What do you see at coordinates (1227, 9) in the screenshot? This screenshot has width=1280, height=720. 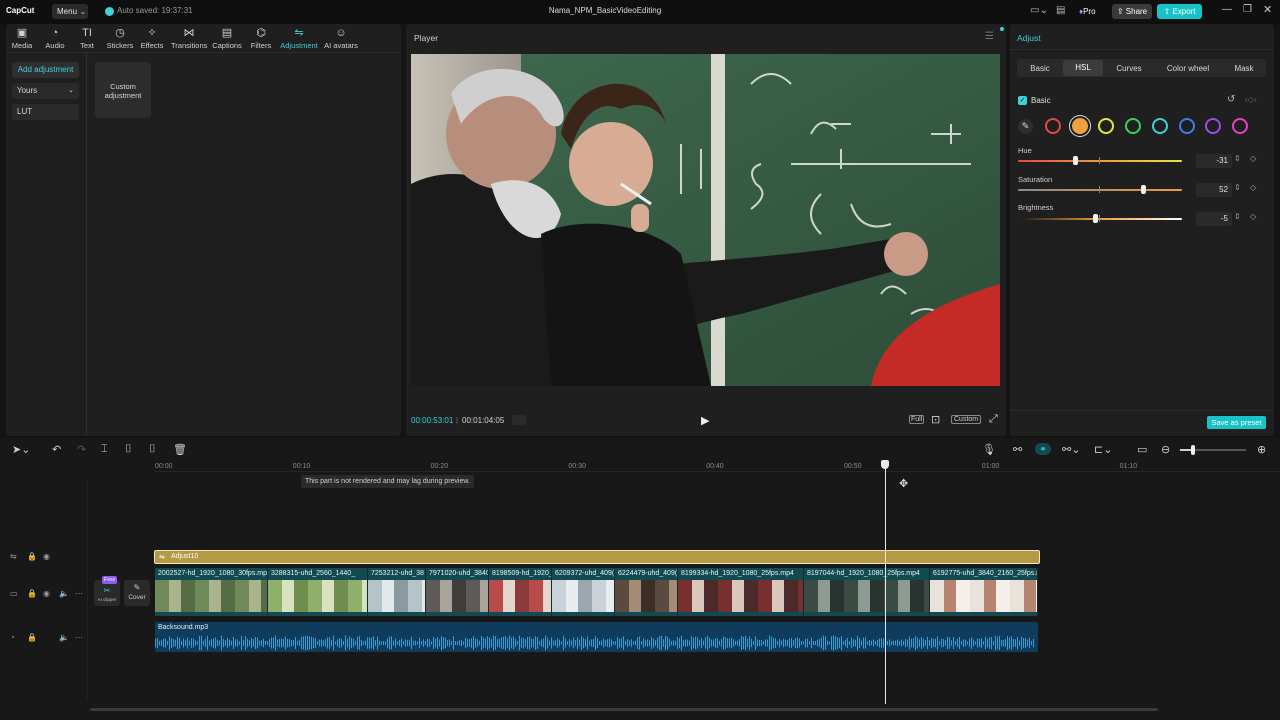 I see `minimize-icon: —` at bounding box center [1227, 9].